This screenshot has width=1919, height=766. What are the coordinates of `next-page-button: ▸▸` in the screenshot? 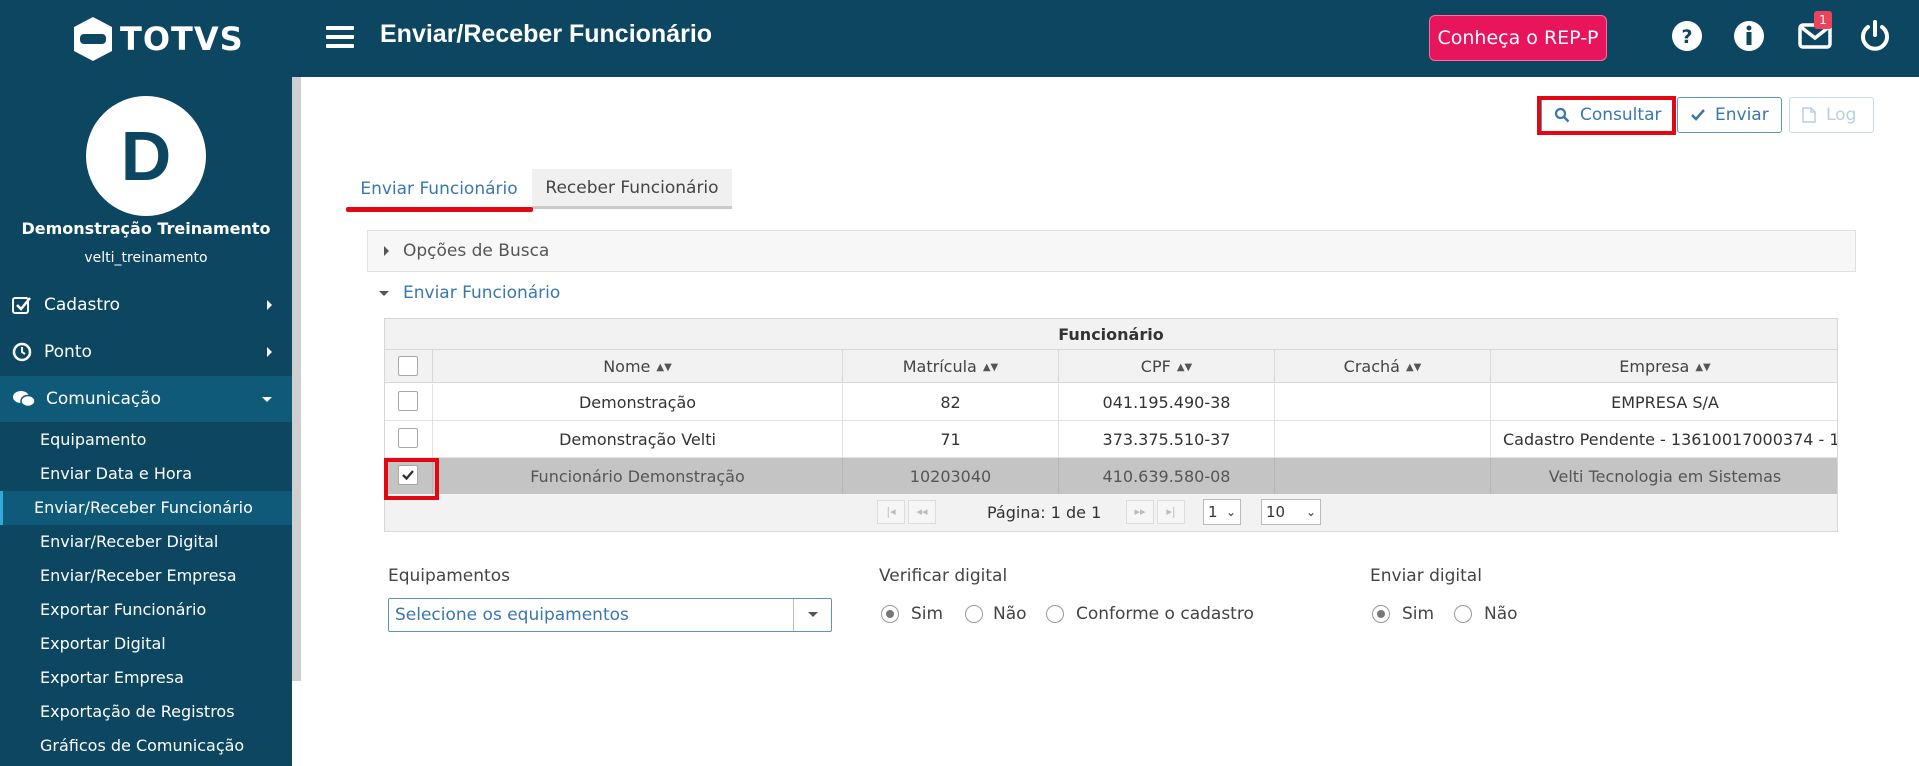 It's located at (1140, 512).